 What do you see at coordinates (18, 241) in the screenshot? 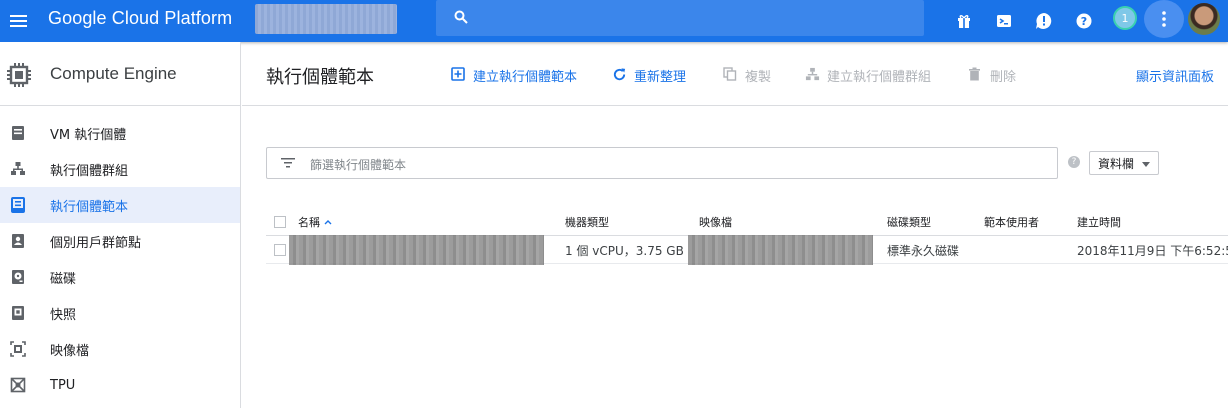
I see `sole-tenant-icon` at bounding box center [18, 241].